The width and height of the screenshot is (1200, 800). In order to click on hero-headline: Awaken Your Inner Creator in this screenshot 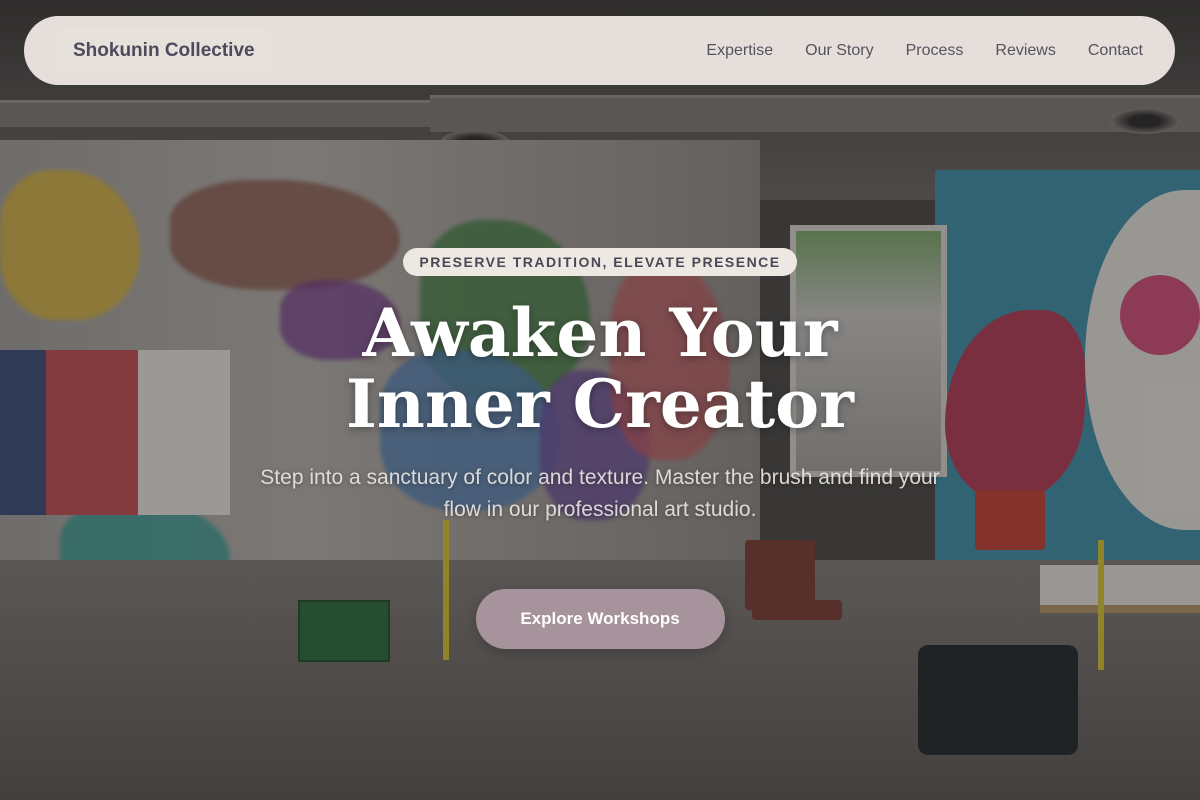, I will do `click(600, 369)`.